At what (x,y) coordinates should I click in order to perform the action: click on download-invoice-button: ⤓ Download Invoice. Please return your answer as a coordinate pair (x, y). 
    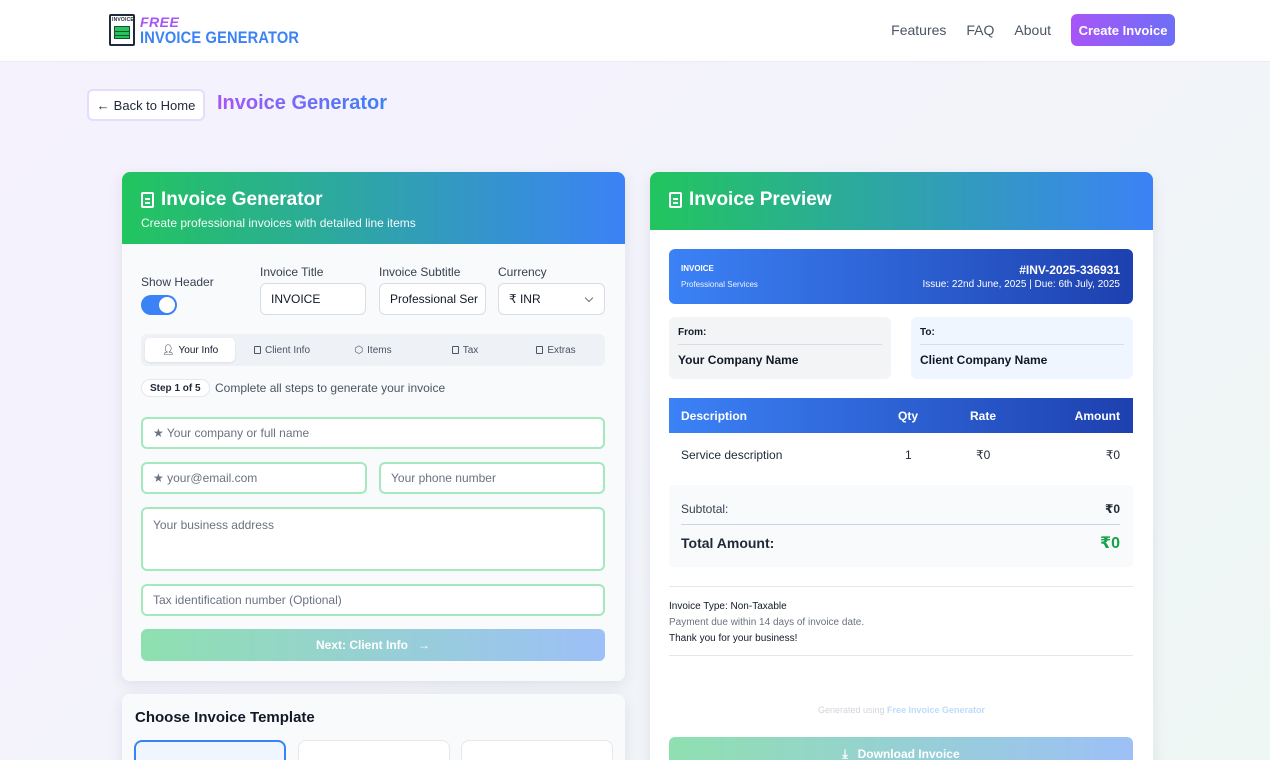
    Looking at the image, I should click on (901, 748).